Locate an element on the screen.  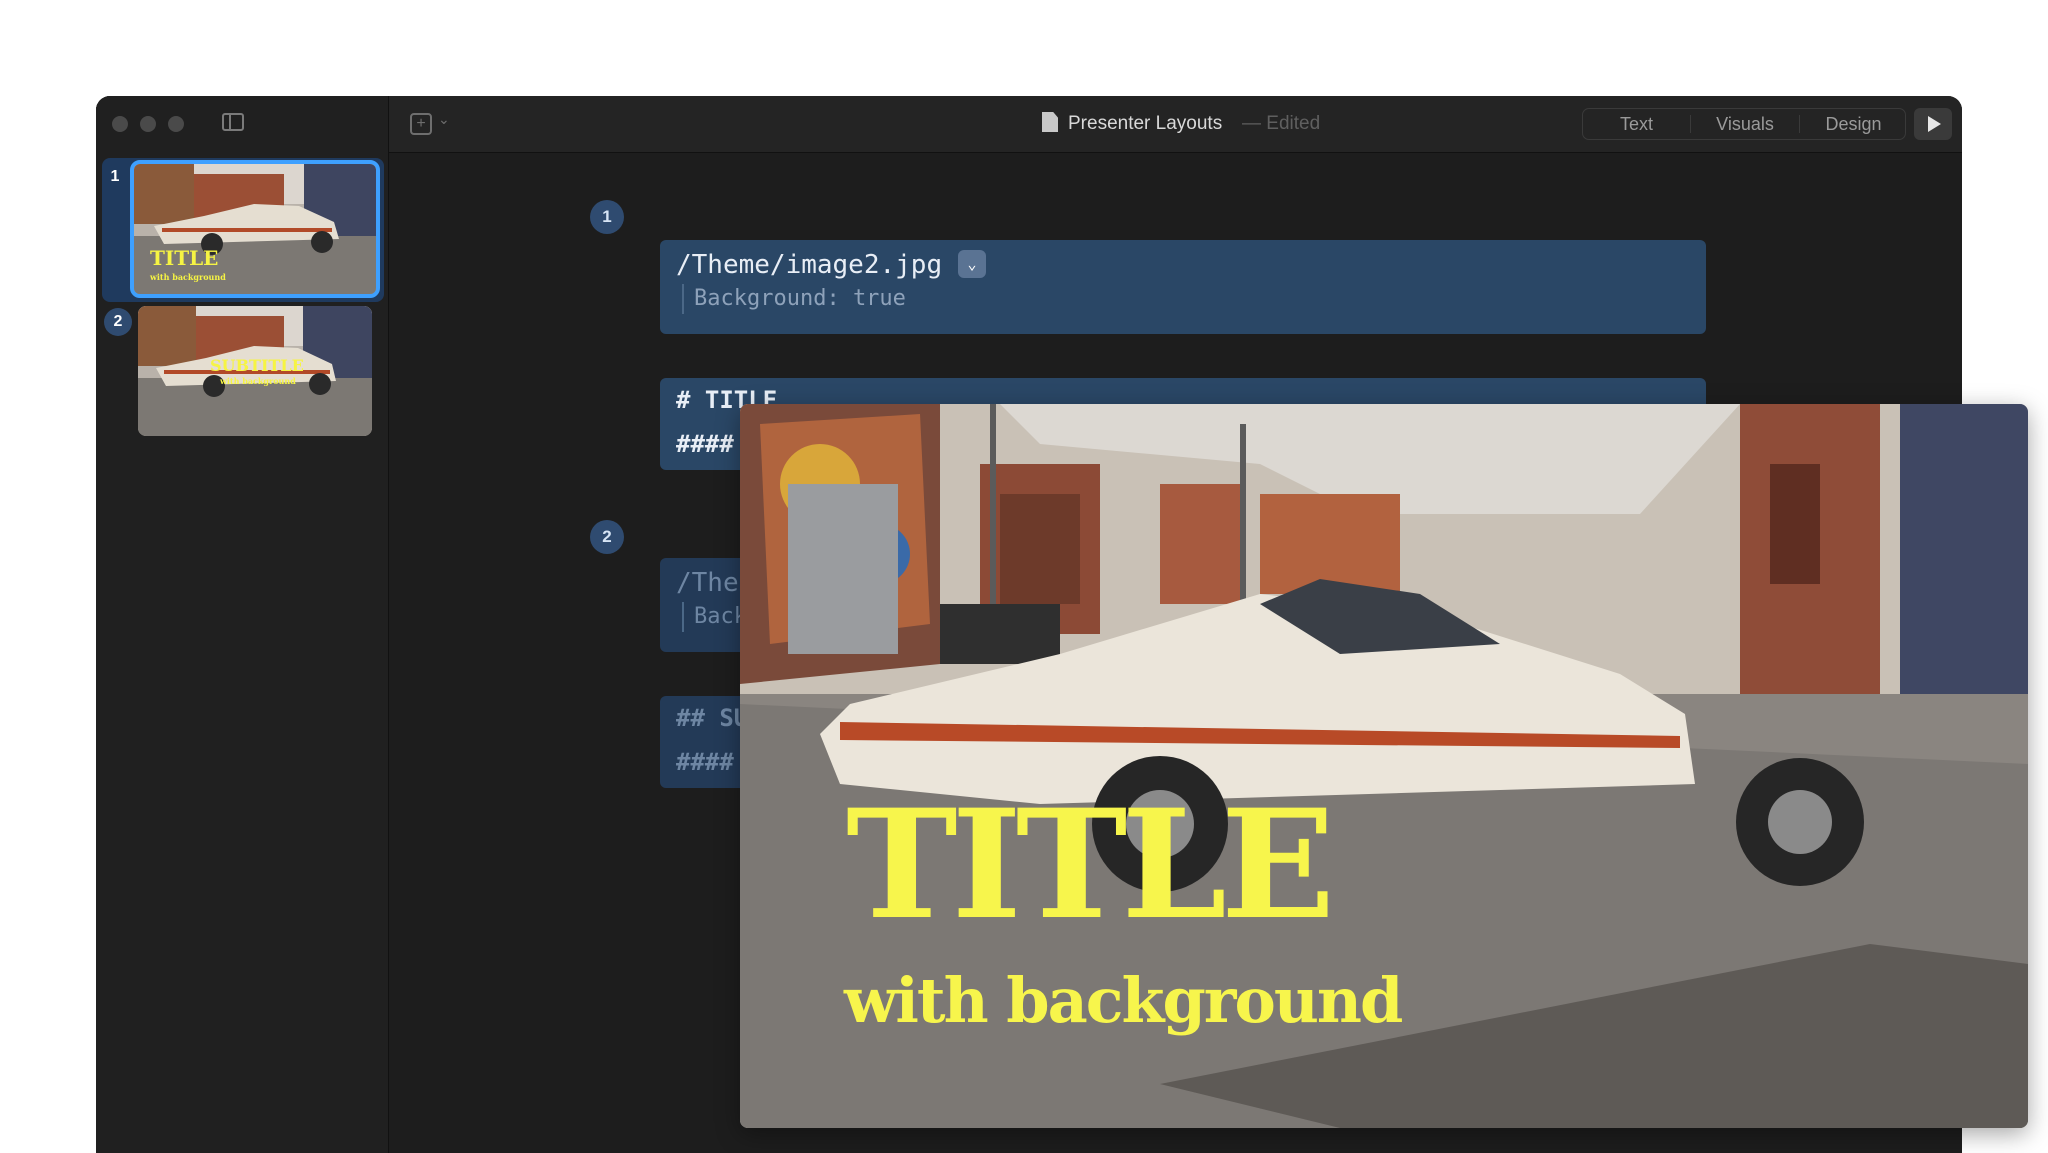
slide-thumbnail-title: TITLE is located at coordinates (184, 258).